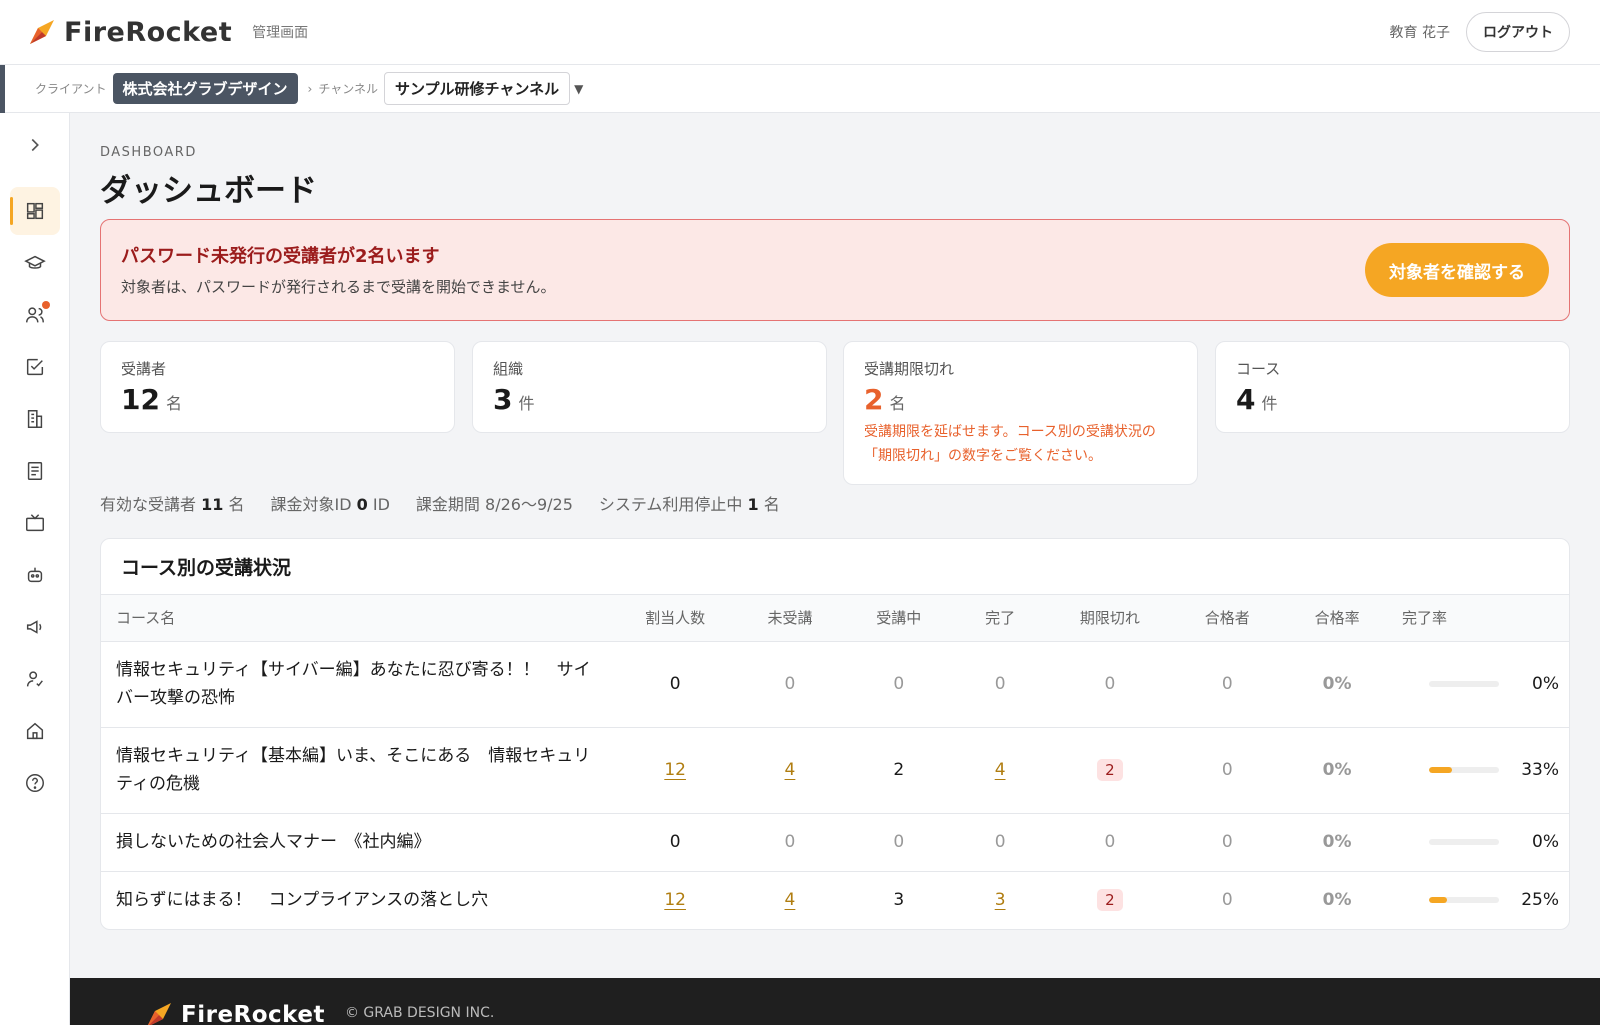  I want to click on header-course: コース名, so click(358, 618).